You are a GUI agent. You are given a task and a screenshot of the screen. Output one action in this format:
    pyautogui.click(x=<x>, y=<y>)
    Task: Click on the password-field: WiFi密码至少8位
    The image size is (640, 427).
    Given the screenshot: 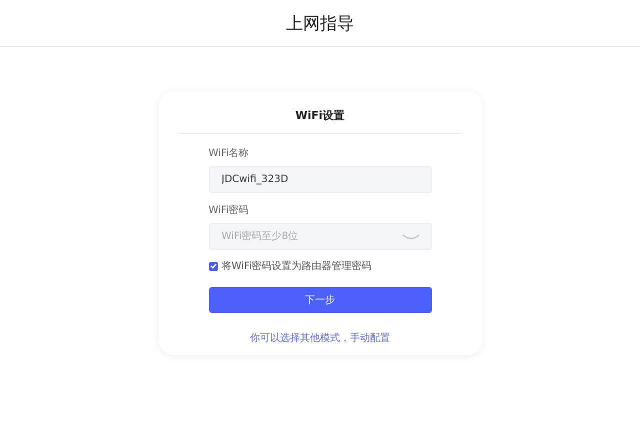 What is the action you would take?
    pyautogui.click(x=320, y=236)
    